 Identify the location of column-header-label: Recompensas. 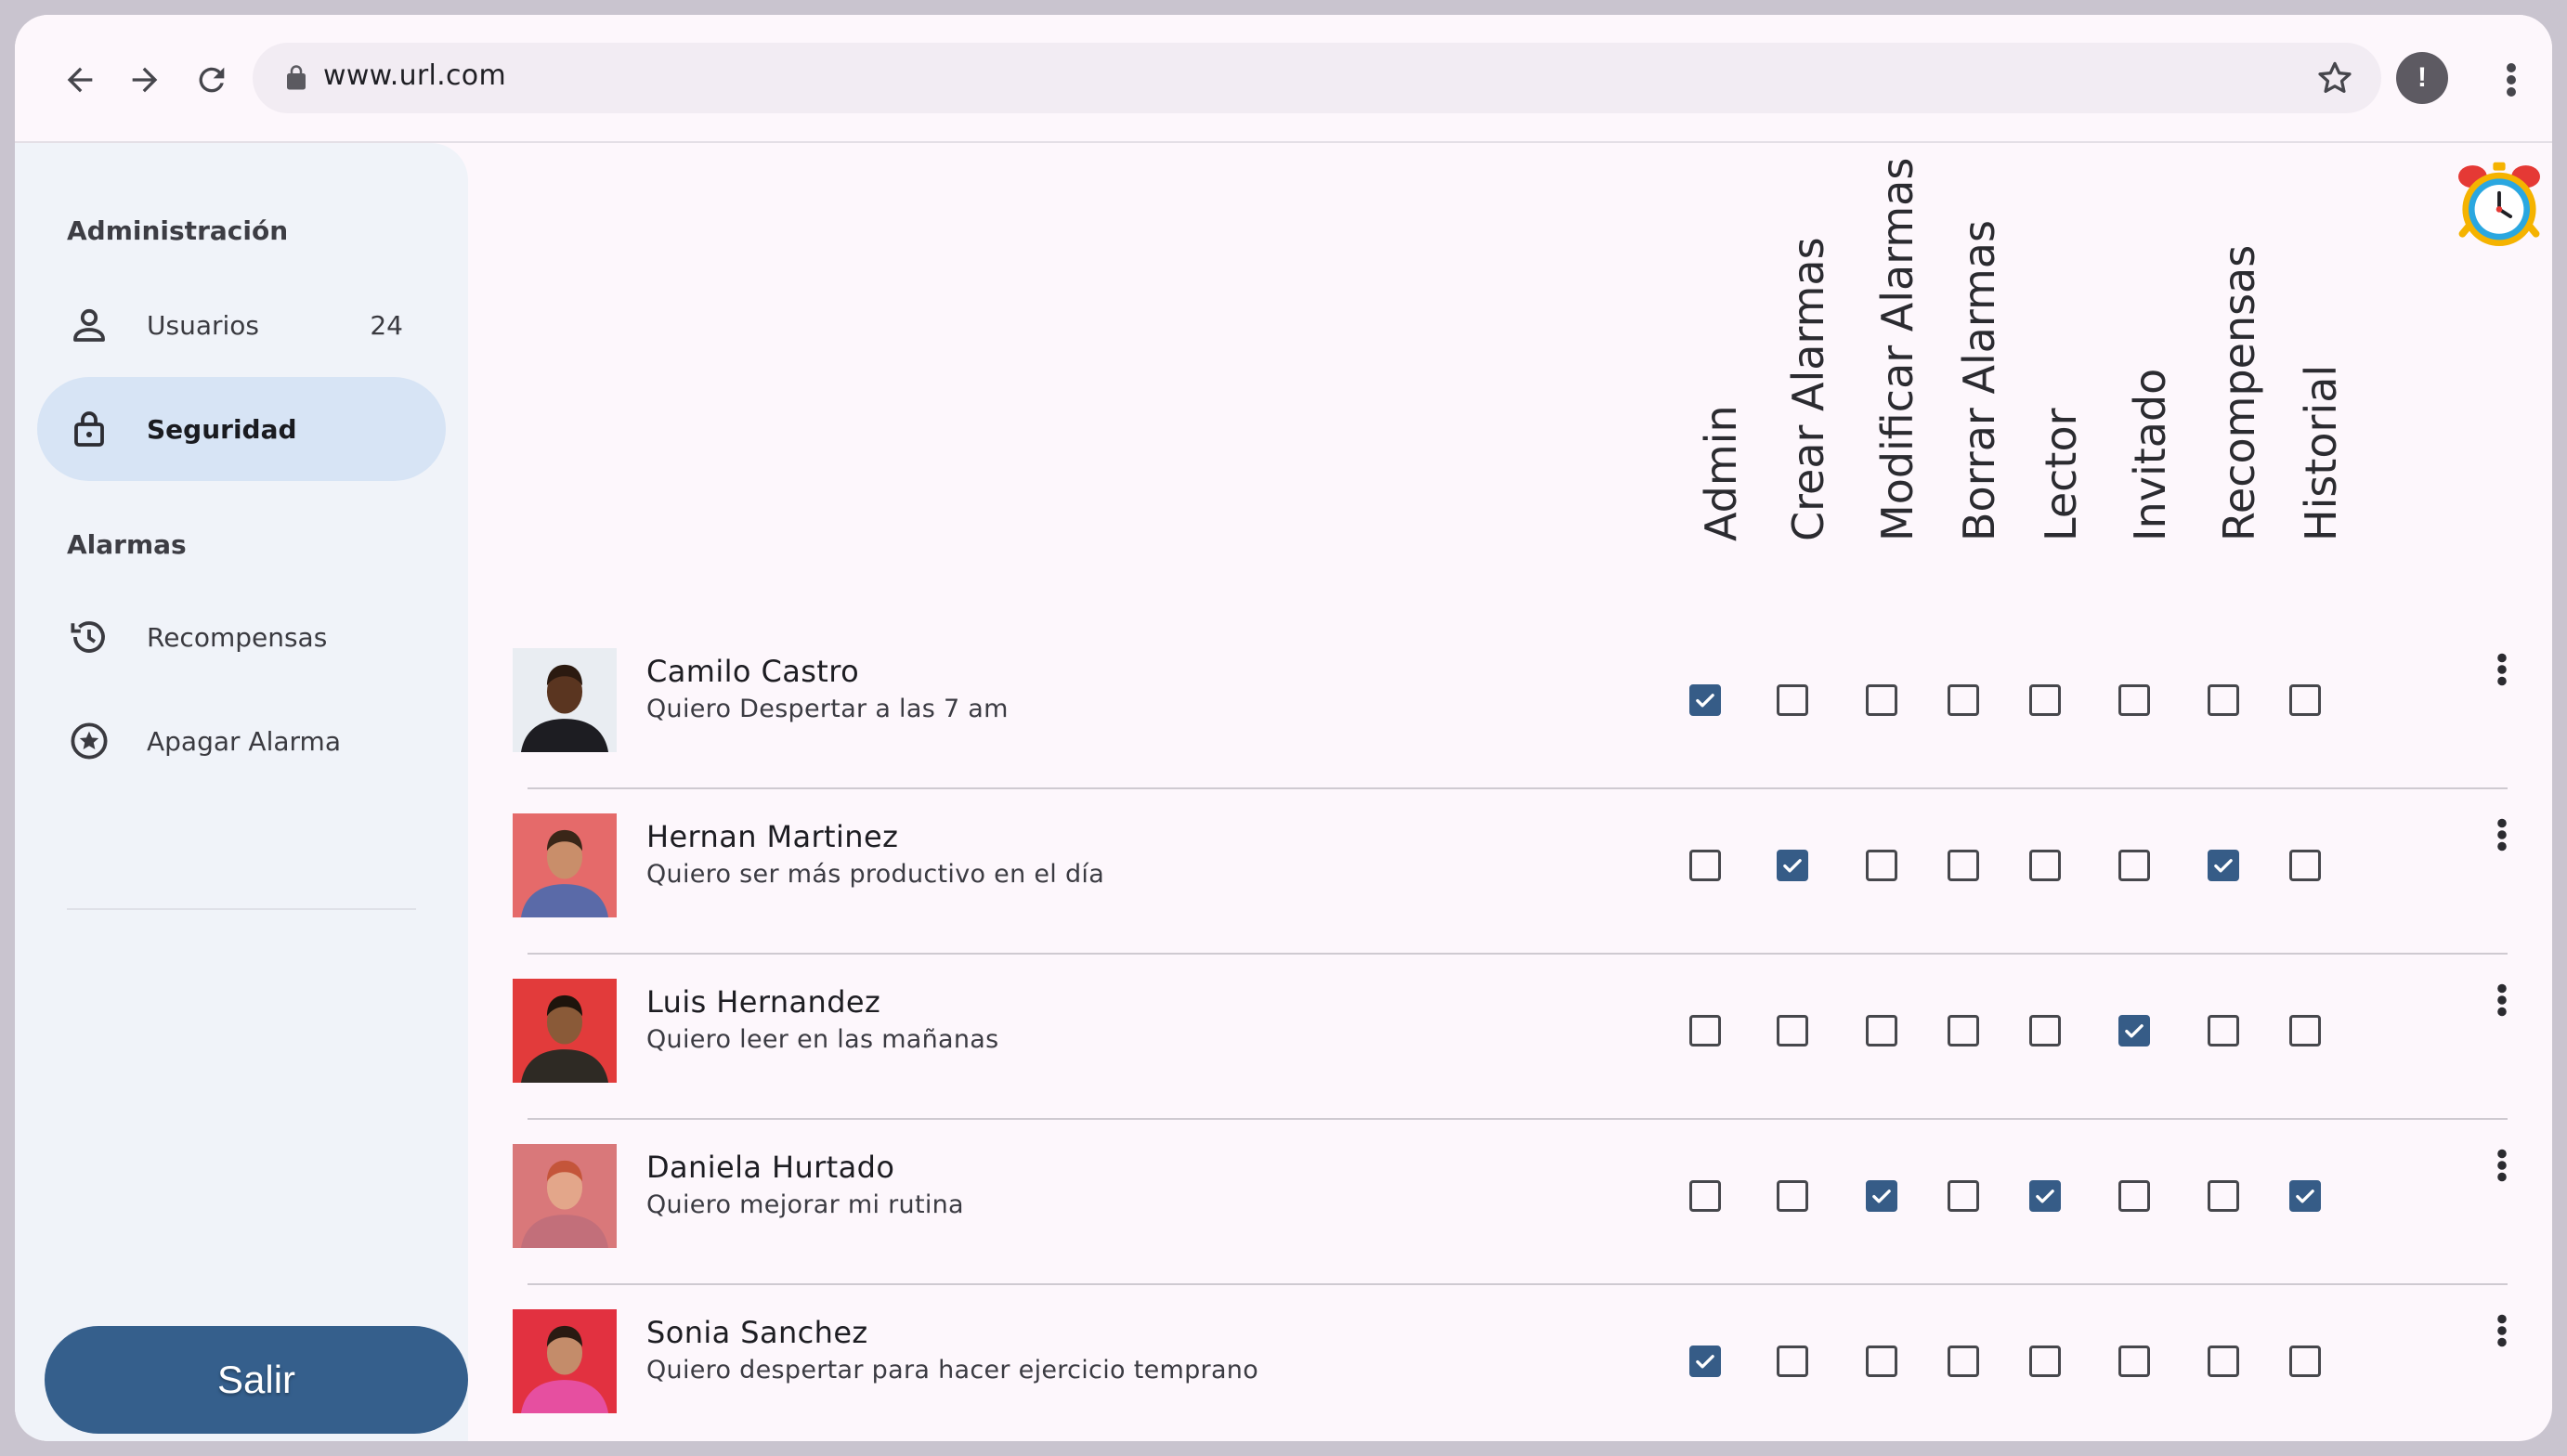
(2239, 392).